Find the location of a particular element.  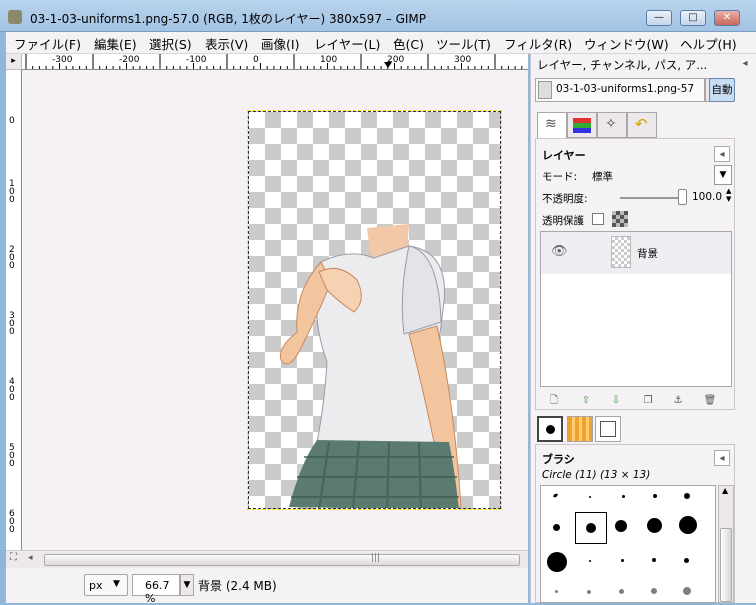

ruler-label: 500 is located at coordinates (12, 456).